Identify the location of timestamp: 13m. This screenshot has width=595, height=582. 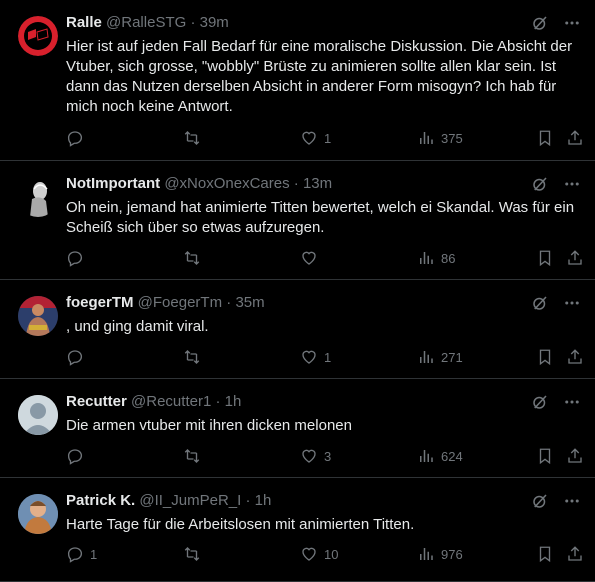
(317, 183).